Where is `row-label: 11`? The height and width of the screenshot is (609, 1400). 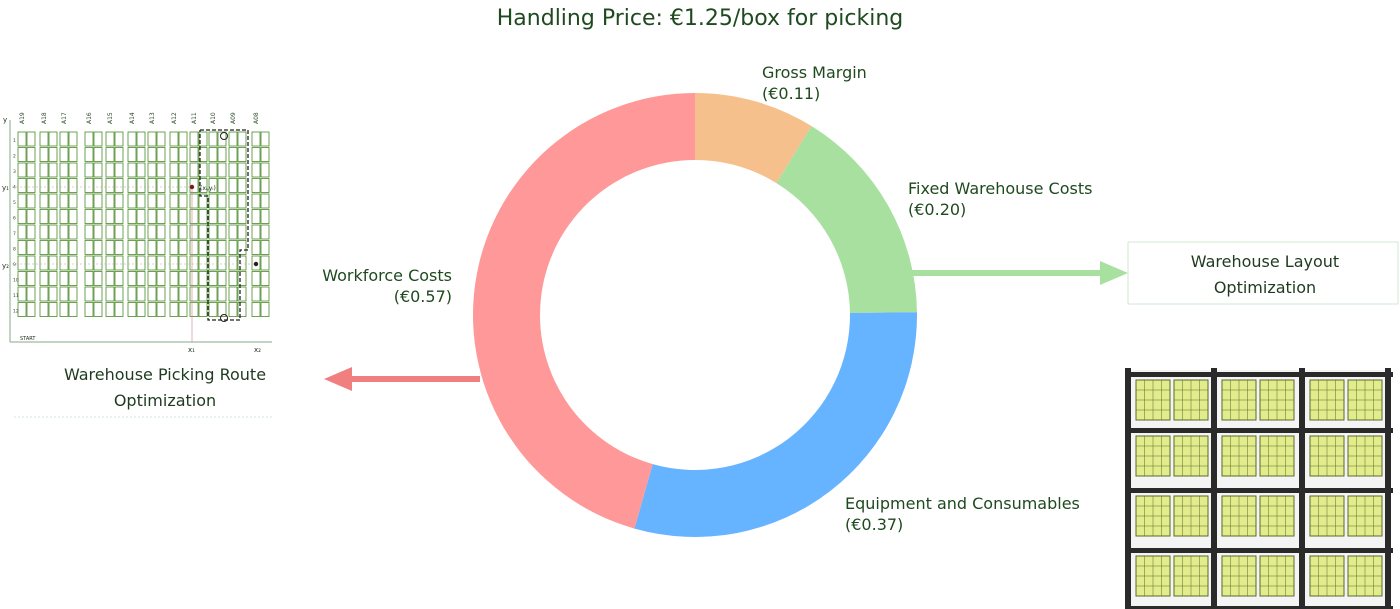
row-label: 11 is located at coordinates (16, 296).